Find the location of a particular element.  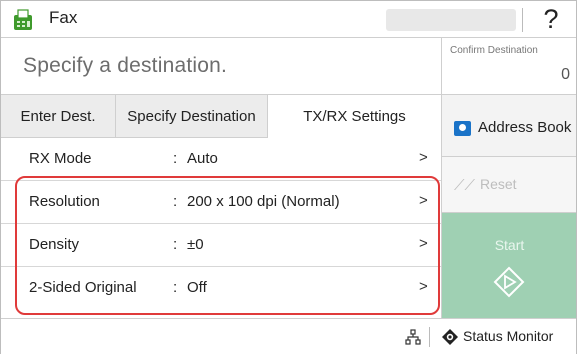

setting-row-rx-mode: RX Mode : Auto > is located at coordinates (221, 159).